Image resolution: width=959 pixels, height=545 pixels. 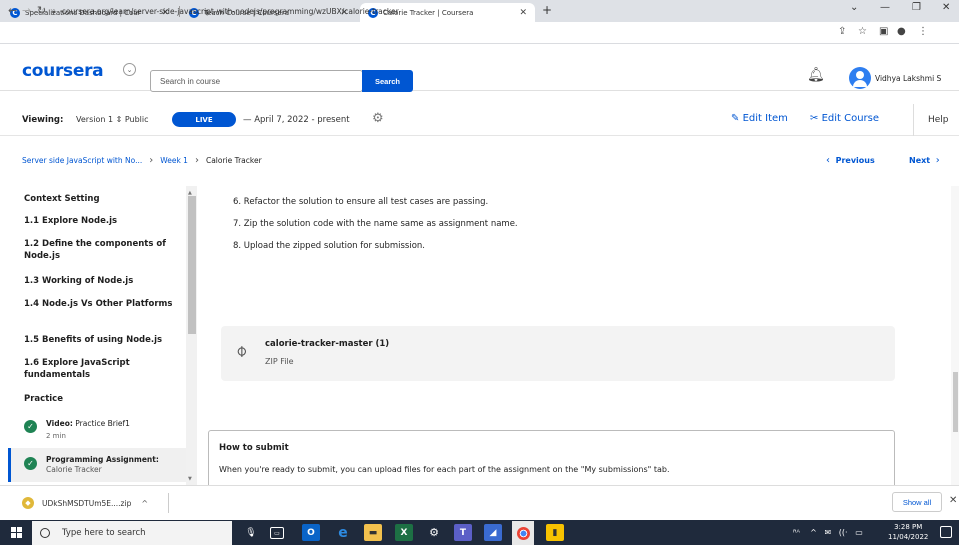 What do you see at coordinates (103, 199) in the screenshot?
I see `sidebar-item-context-setting: Context Setting` at bounding box center [103, 199].